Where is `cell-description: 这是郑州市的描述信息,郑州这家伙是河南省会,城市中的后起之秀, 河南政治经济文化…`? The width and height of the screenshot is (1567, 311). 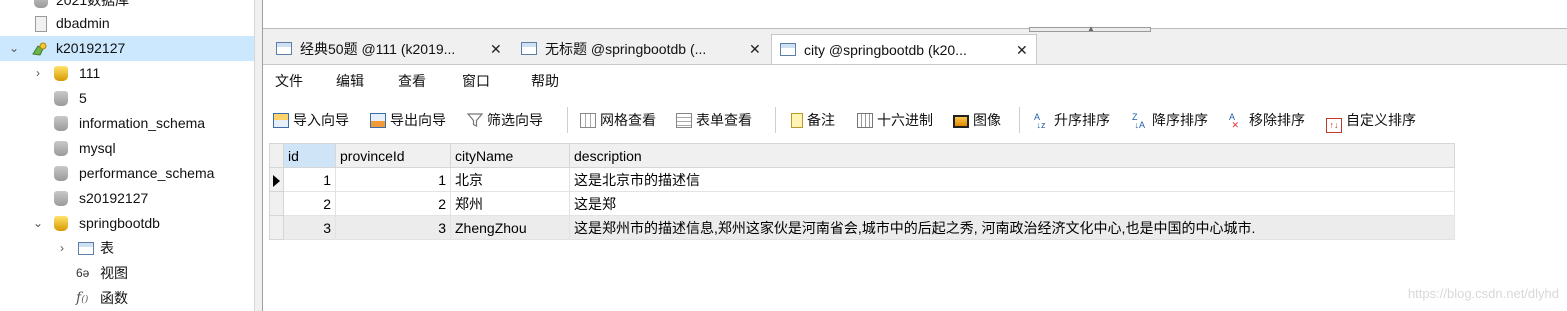
cell-description: 这是郑州市的描述信息,郑州这家伙是河南省会,城市中的后起之秀, 河南政治经济文化… is located at coordinates (1012, 227).